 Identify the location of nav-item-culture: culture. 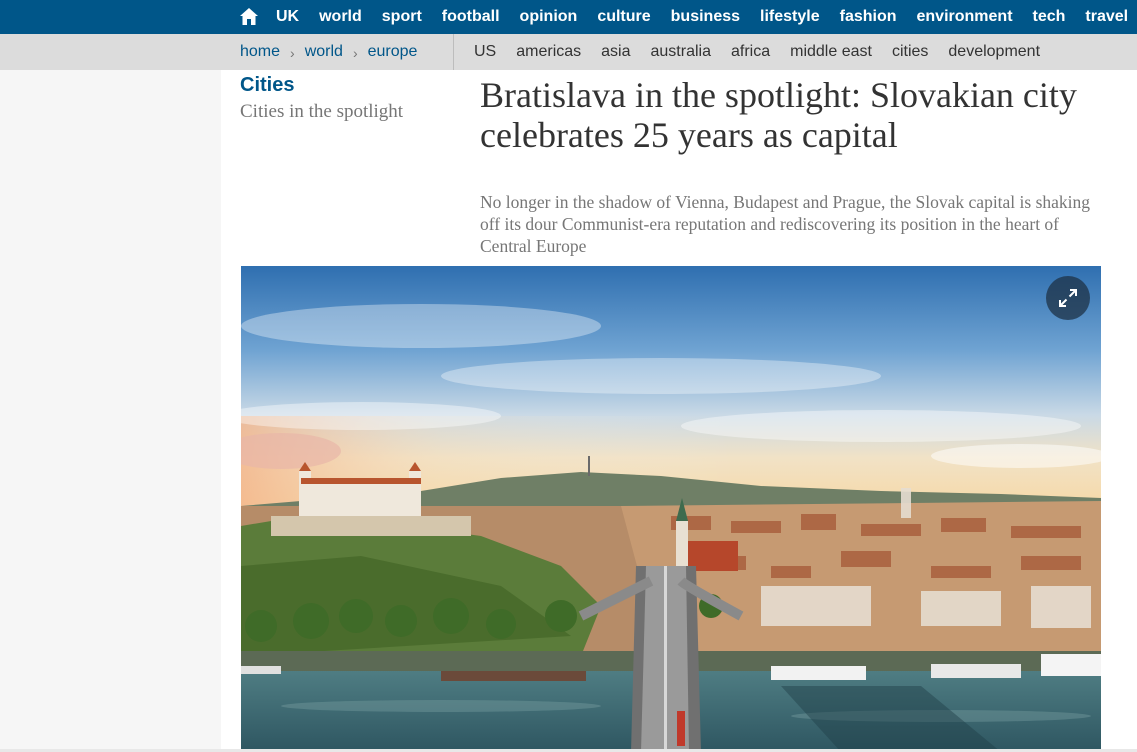
(623, 17).